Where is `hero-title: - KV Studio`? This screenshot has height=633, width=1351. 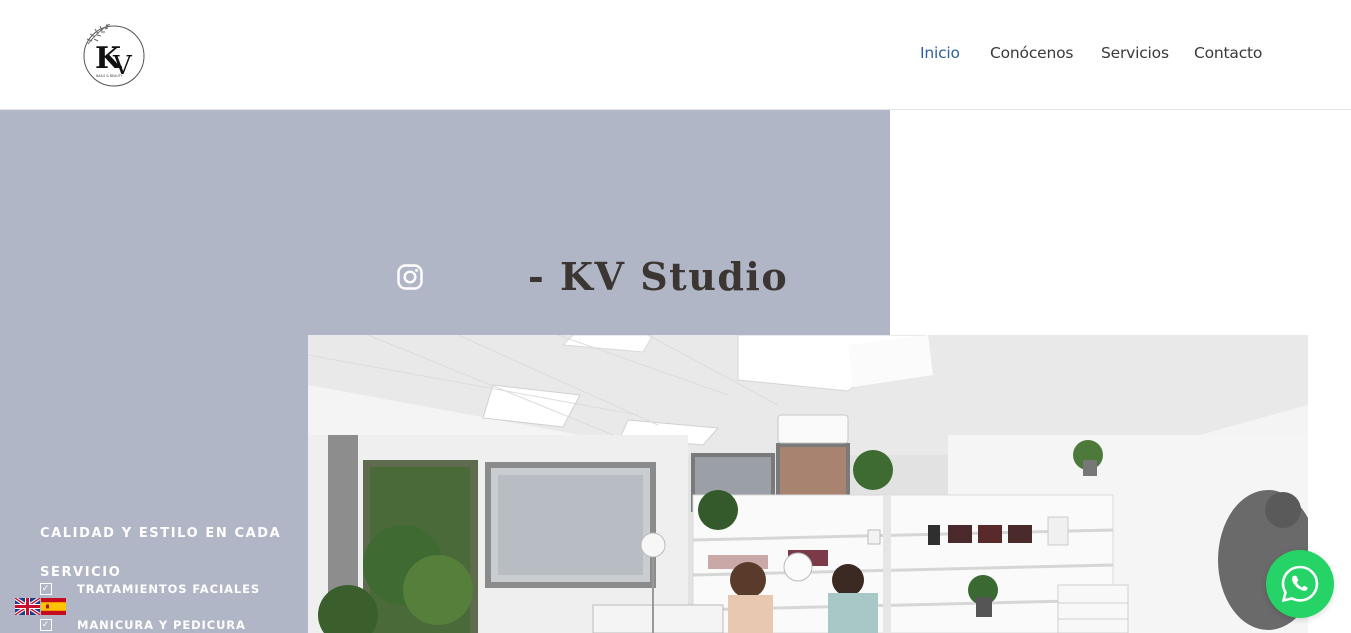
hero-title: - KV Studio is located at coordinates (658, 276).